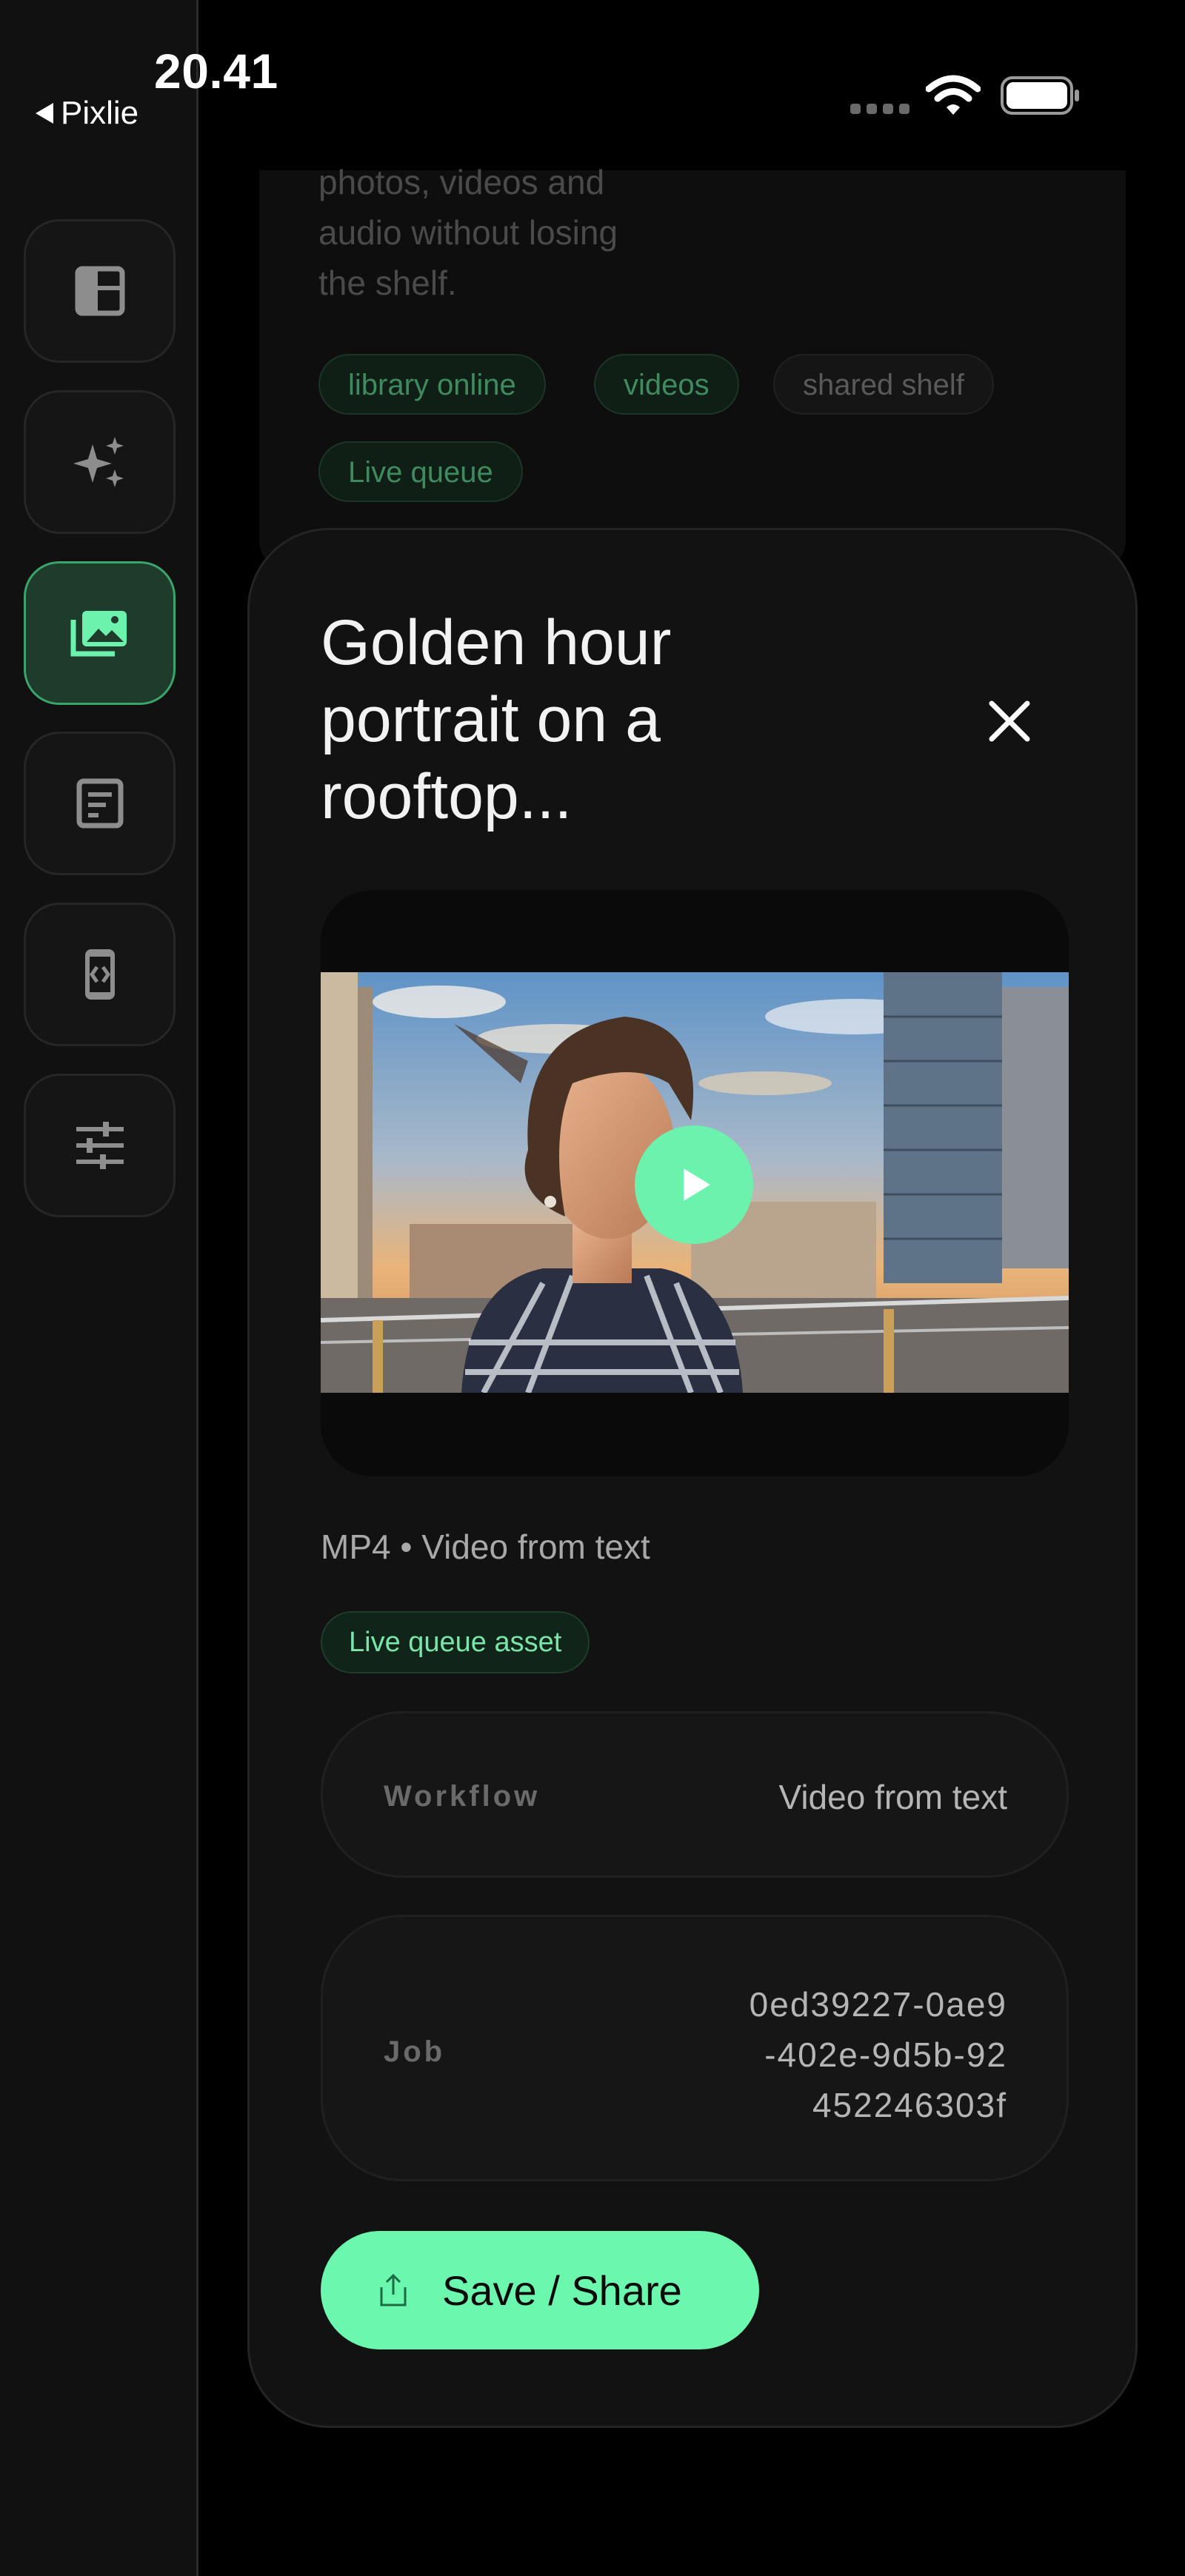 The height and width of the screenshot is (2576, 1185). I want to click on back-app-label: Pixlie, so click(100, 113).